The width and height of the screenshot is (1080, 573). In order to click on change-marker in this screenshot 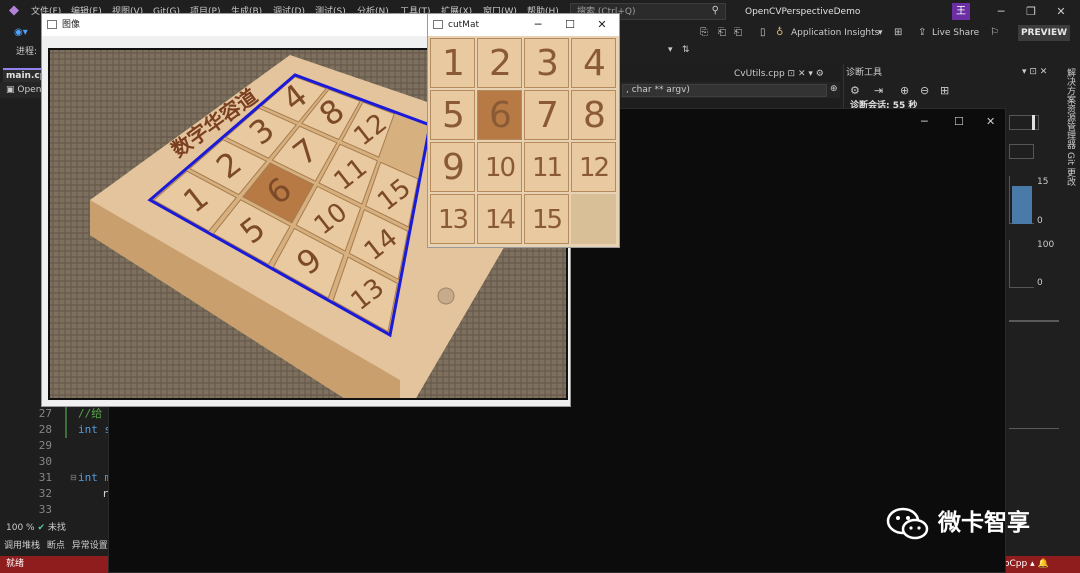, I will do `click(66, 422)`.